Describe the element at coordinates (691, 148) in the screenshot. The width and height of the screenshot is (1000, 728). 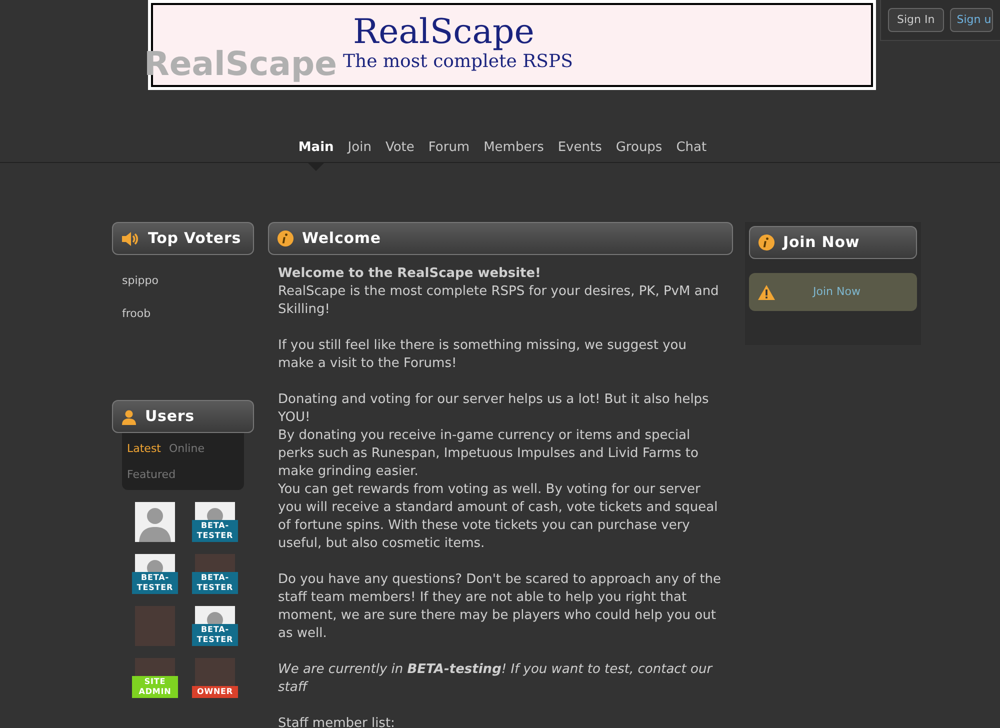
I see `nav-link: Chat` at that location.